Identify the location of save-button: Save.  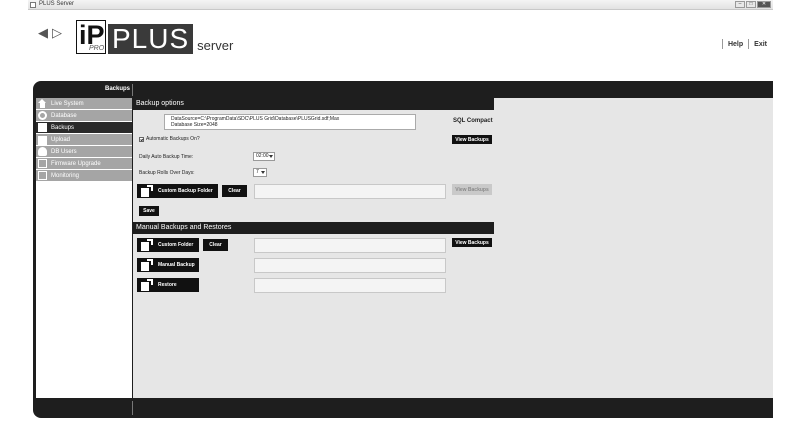
(149, 211).